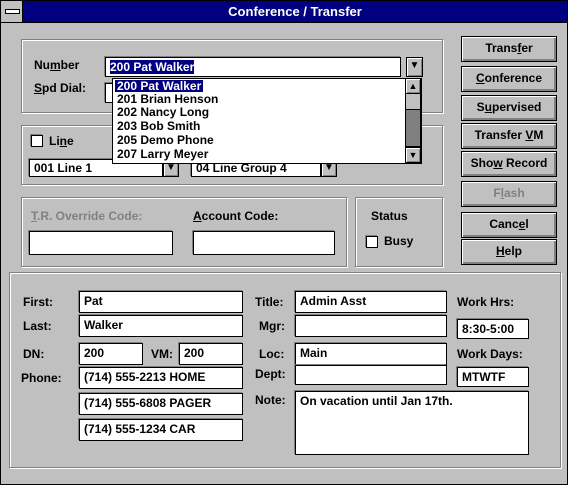 The image size is (568, 485). I want to click on transfer-vm-button: Transfer VM, so click(509, 136).